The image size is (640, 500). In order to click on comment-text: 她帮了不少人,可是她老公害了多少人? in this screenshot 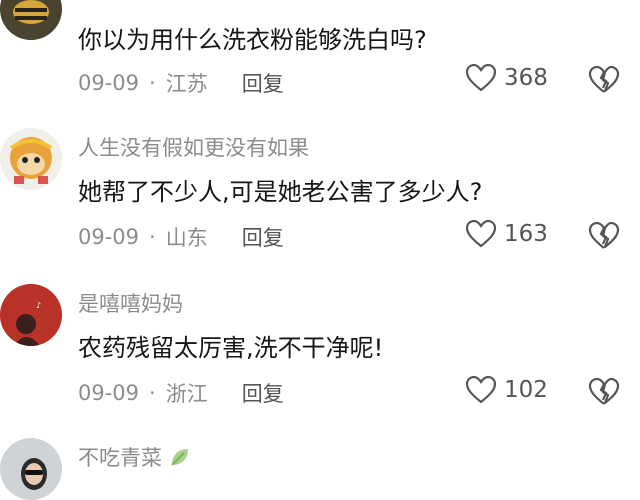, I will do `click(280, 192)`.